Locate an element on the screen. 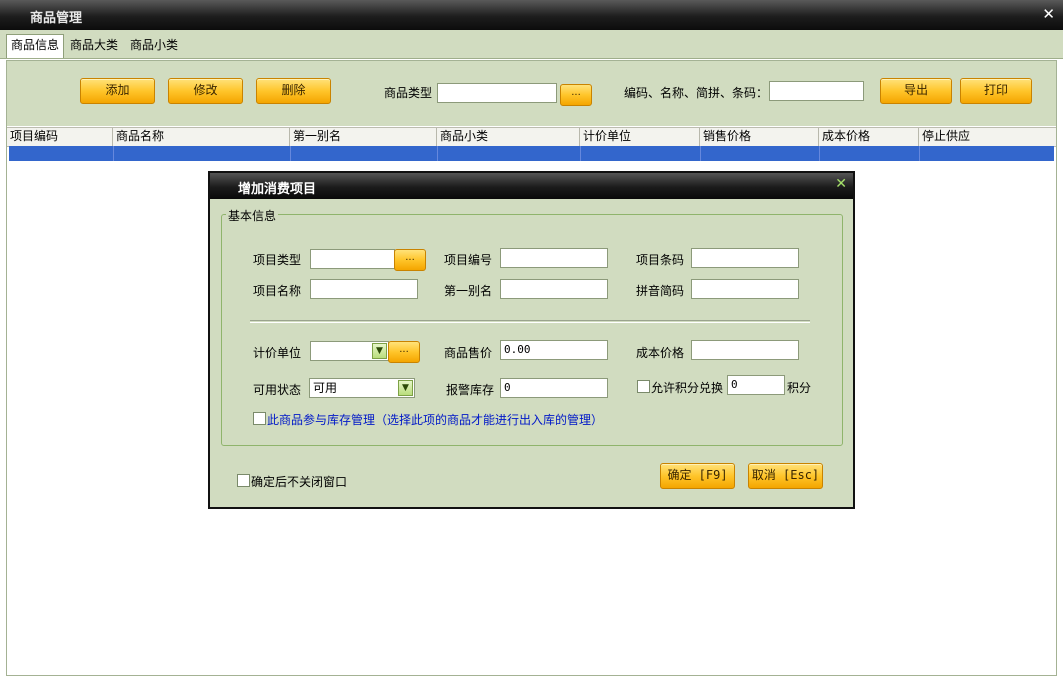 Image resolution: width=1063 pixels, height=680 pixels. edit-button: 修改 is located at coordinates (205, 91).